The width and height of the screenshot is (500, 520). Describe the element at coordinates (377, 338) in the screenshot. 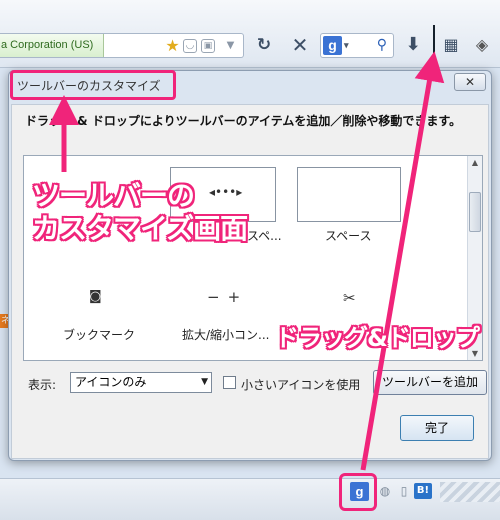

I see `drag-drop-annotation: ドラッグ&ドロップ` at that location.